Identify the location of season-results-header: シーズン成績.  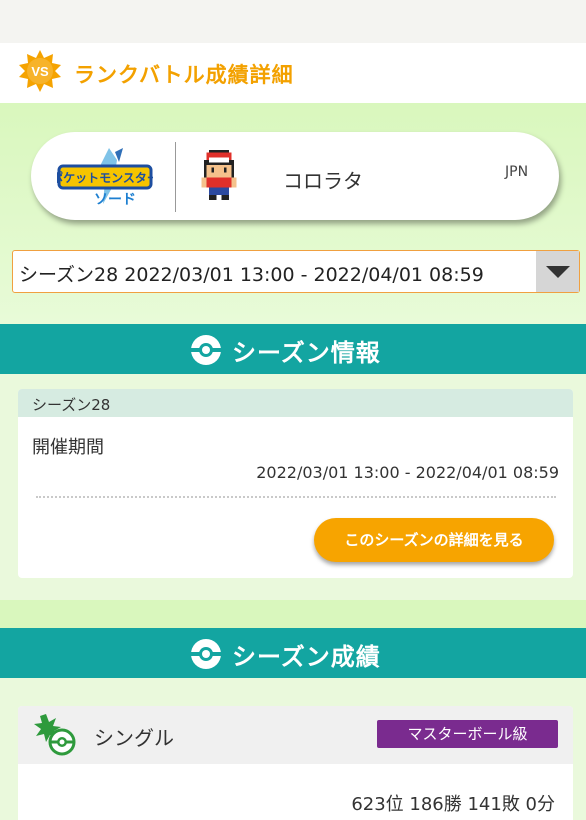
(293, 653).